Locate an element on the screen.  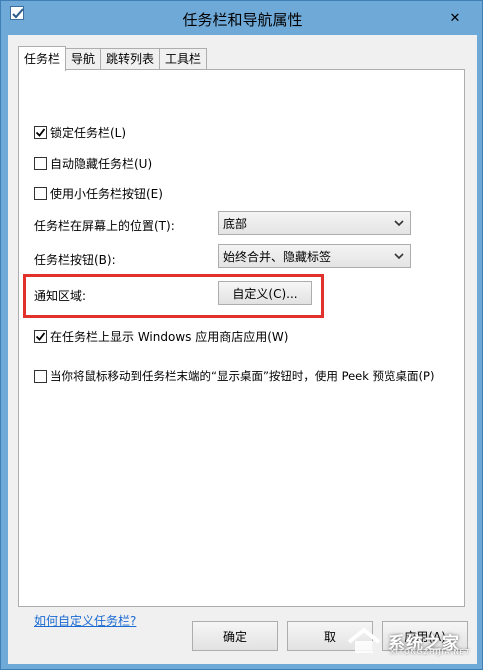
title-bar: 任务栏和导航属性 ✕ is located at coordinates (241, 18).